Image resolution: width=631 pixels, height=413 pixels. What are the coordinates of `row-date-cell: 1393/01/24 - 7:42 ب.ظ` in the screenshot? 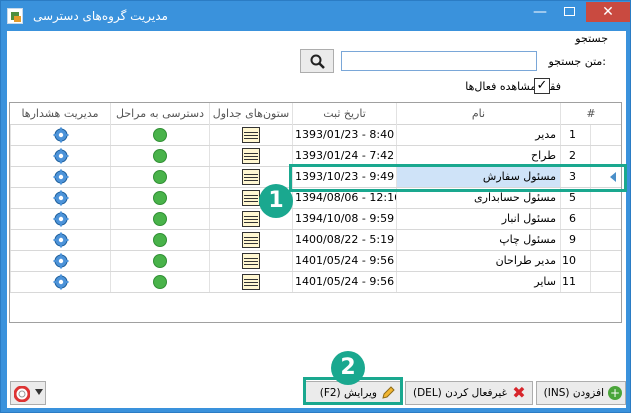 It's located at (344, 156).